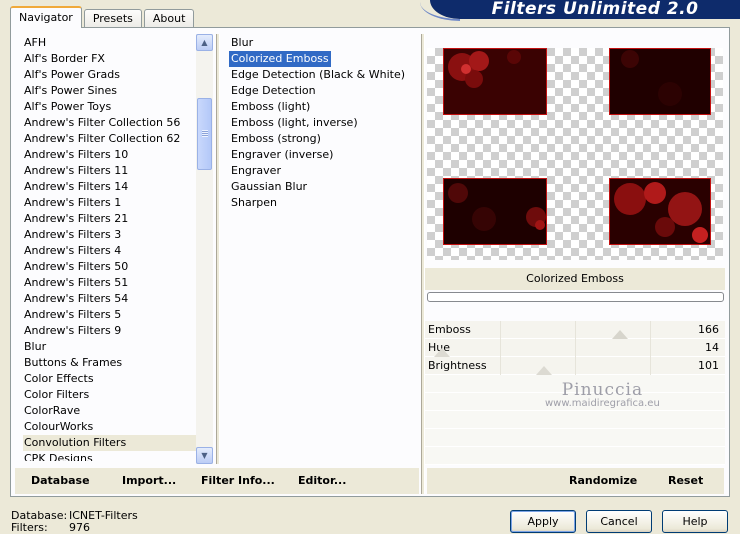 This screenshot has height=534, width=740. Describe the element at coordinates (708, 329) in the screenshot. I see `slider-value: 166` at that location.